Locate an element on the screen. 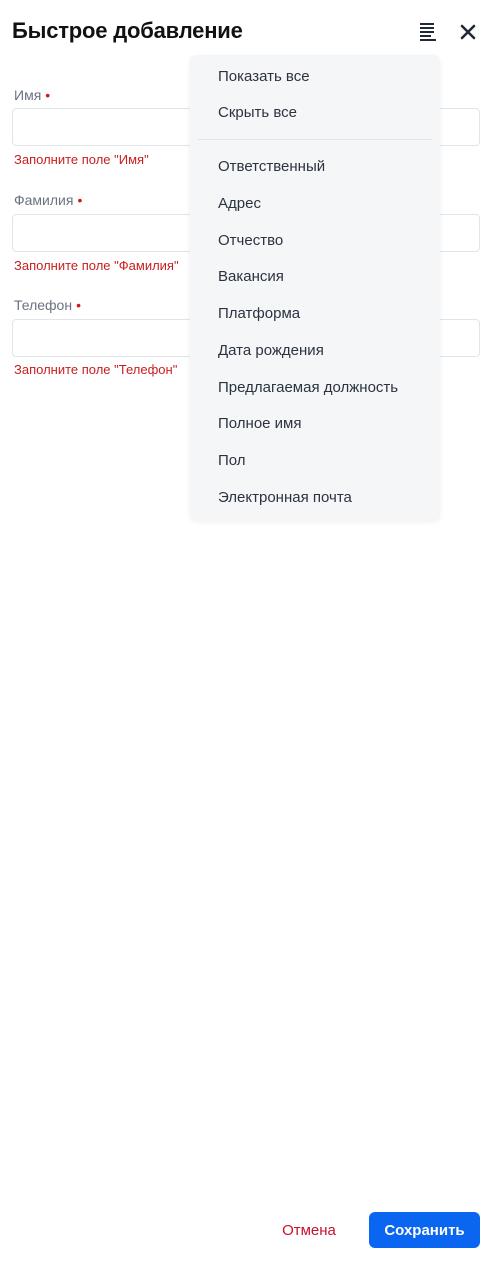 The image size is (496, 1264). panel-title: Быстрое добавление is located at coordinates (127, 30).